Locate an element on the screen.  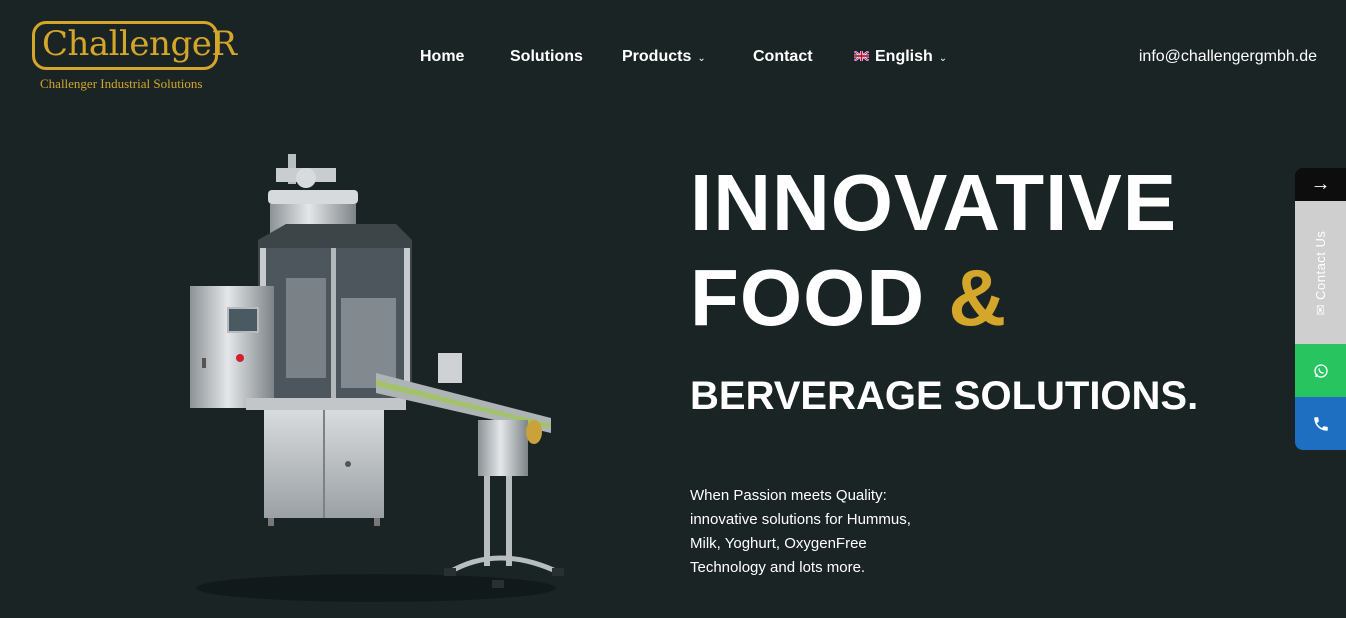
hero-heading-line2: FOOD & is located at coordinates (848, 298).